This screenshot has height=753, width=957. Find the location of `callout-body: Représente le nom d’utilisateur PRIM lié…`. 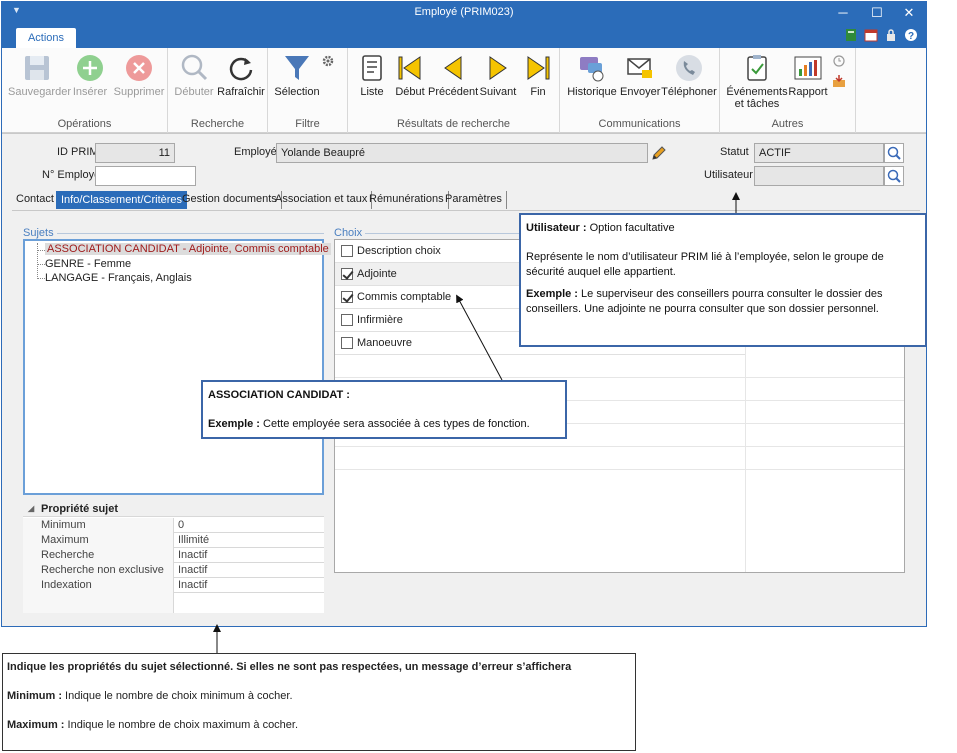

callout-body: Représente le nom d’utilisateur PRIM lié… is located at coordinates (705, 264).